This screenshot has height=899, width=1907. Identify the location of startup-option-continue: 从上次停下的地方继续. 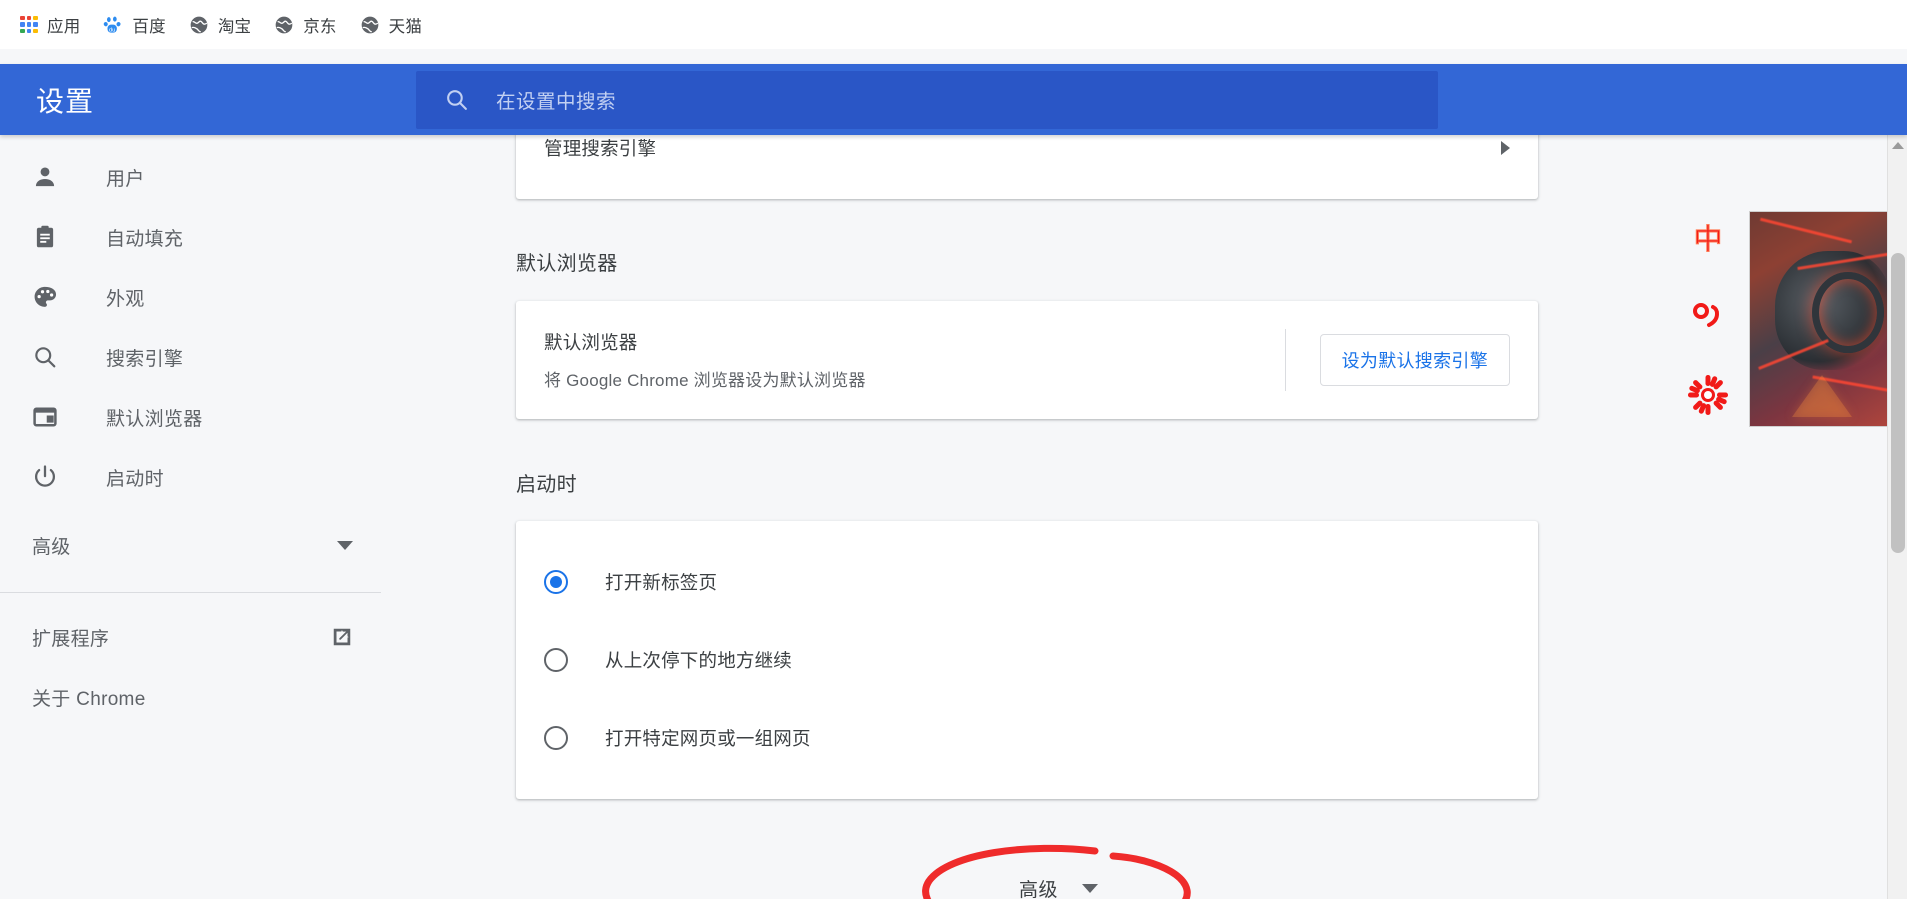
(1027, 660).